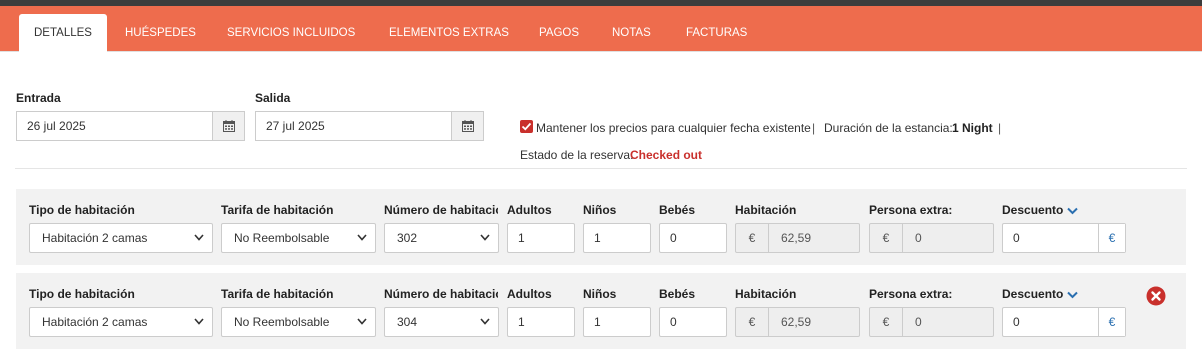 Image resolution: width=1202 pixels, height=353 pixels. I want to click on tab-notas: NOTAS, so click(631, 33).